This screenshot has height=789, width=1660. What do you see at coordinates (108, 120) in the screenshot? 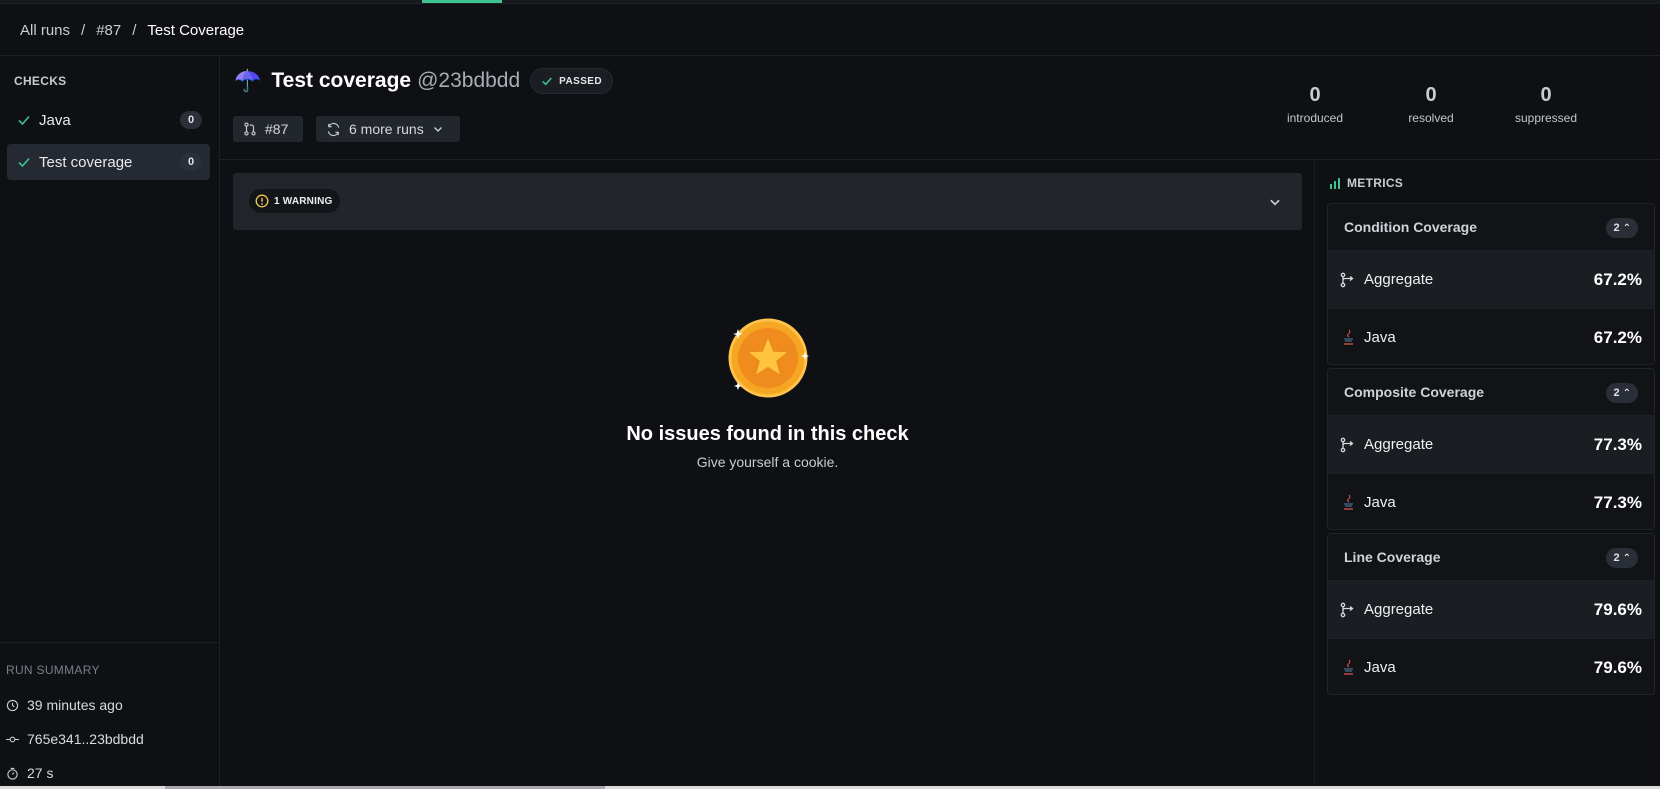
I see `check-item-java: Java 0` at bounding box center [108, 120].